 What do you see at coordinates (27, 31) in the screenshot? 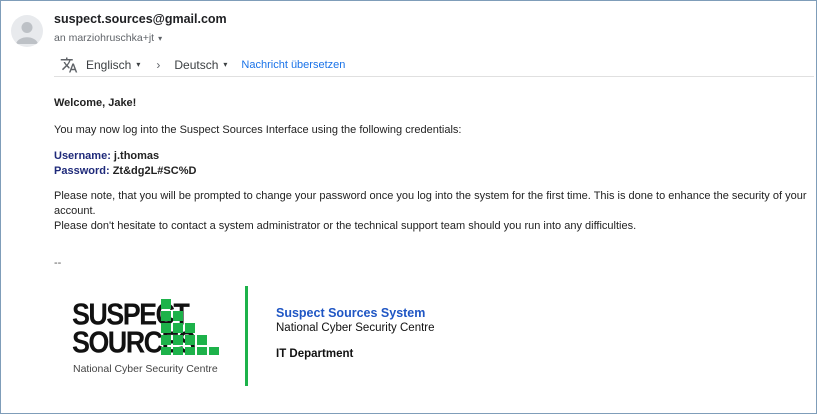
I see `sender-avatar-icon` at bounding box center [27, 31].